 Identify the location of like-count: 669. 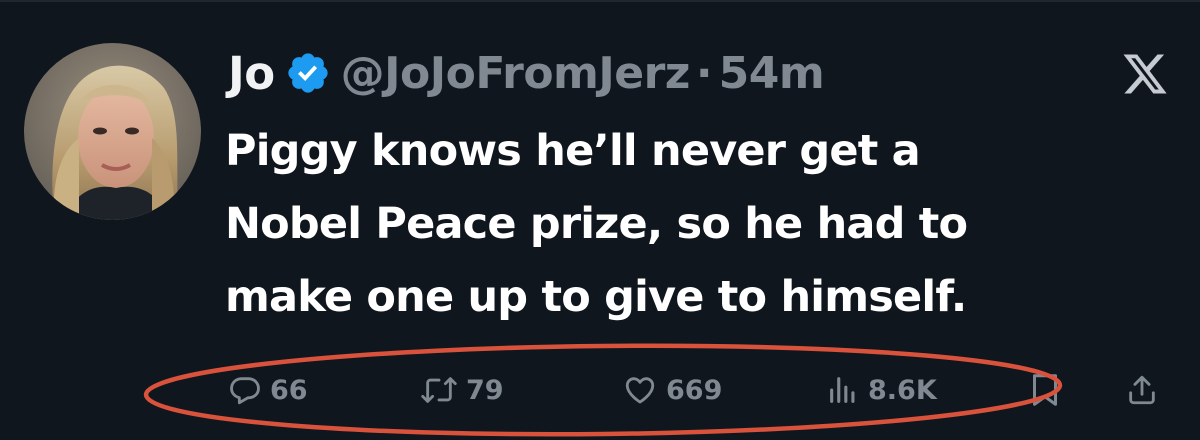
(694, 390).